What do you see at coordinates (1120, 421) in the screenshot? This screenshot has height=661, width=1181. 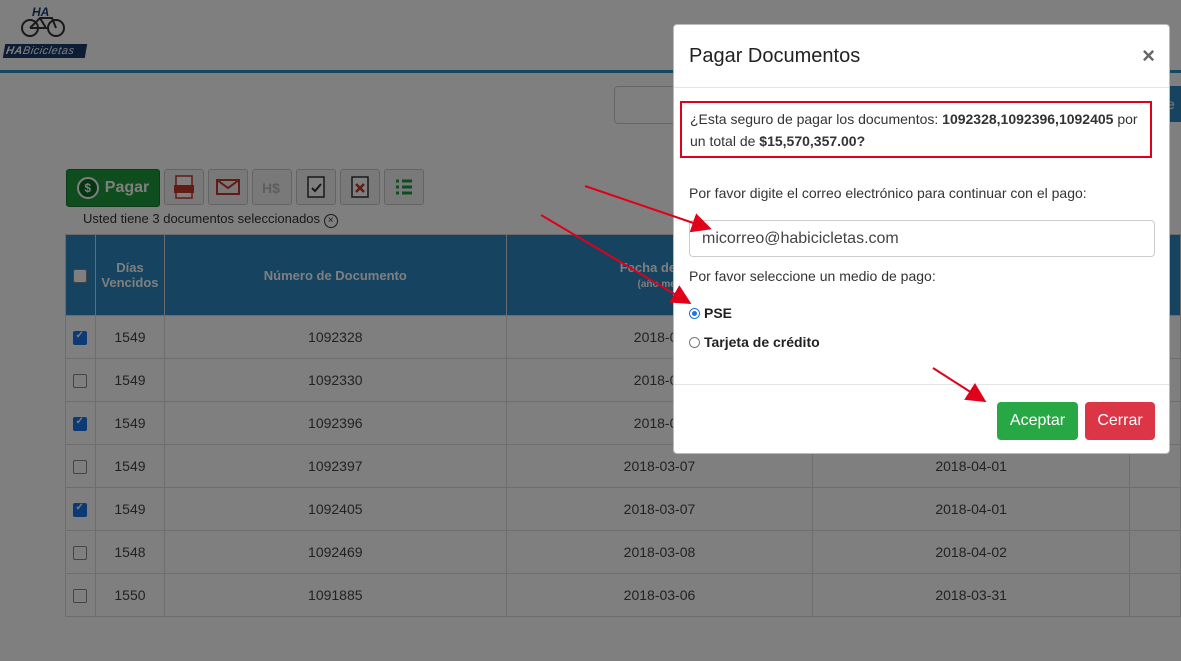 I see `close-button: Cerrar` at bounding box center [1120, 421].